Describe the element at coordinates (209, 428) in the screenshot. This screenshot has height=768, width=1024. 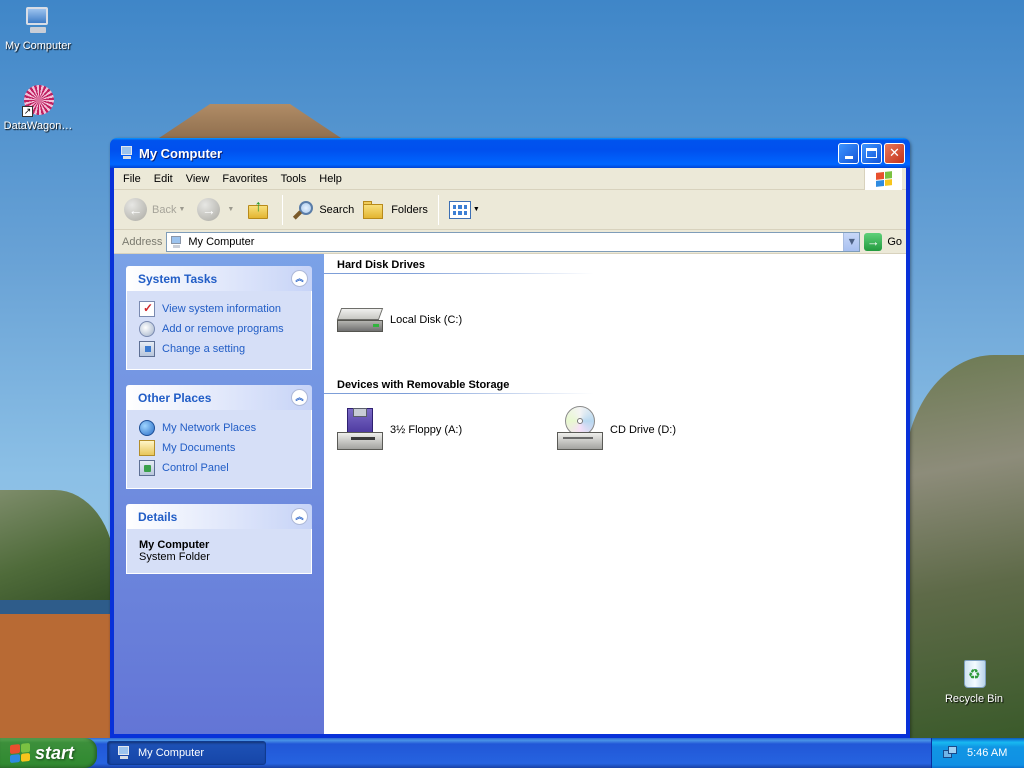
I see `place-label: My Network Places` at that location.